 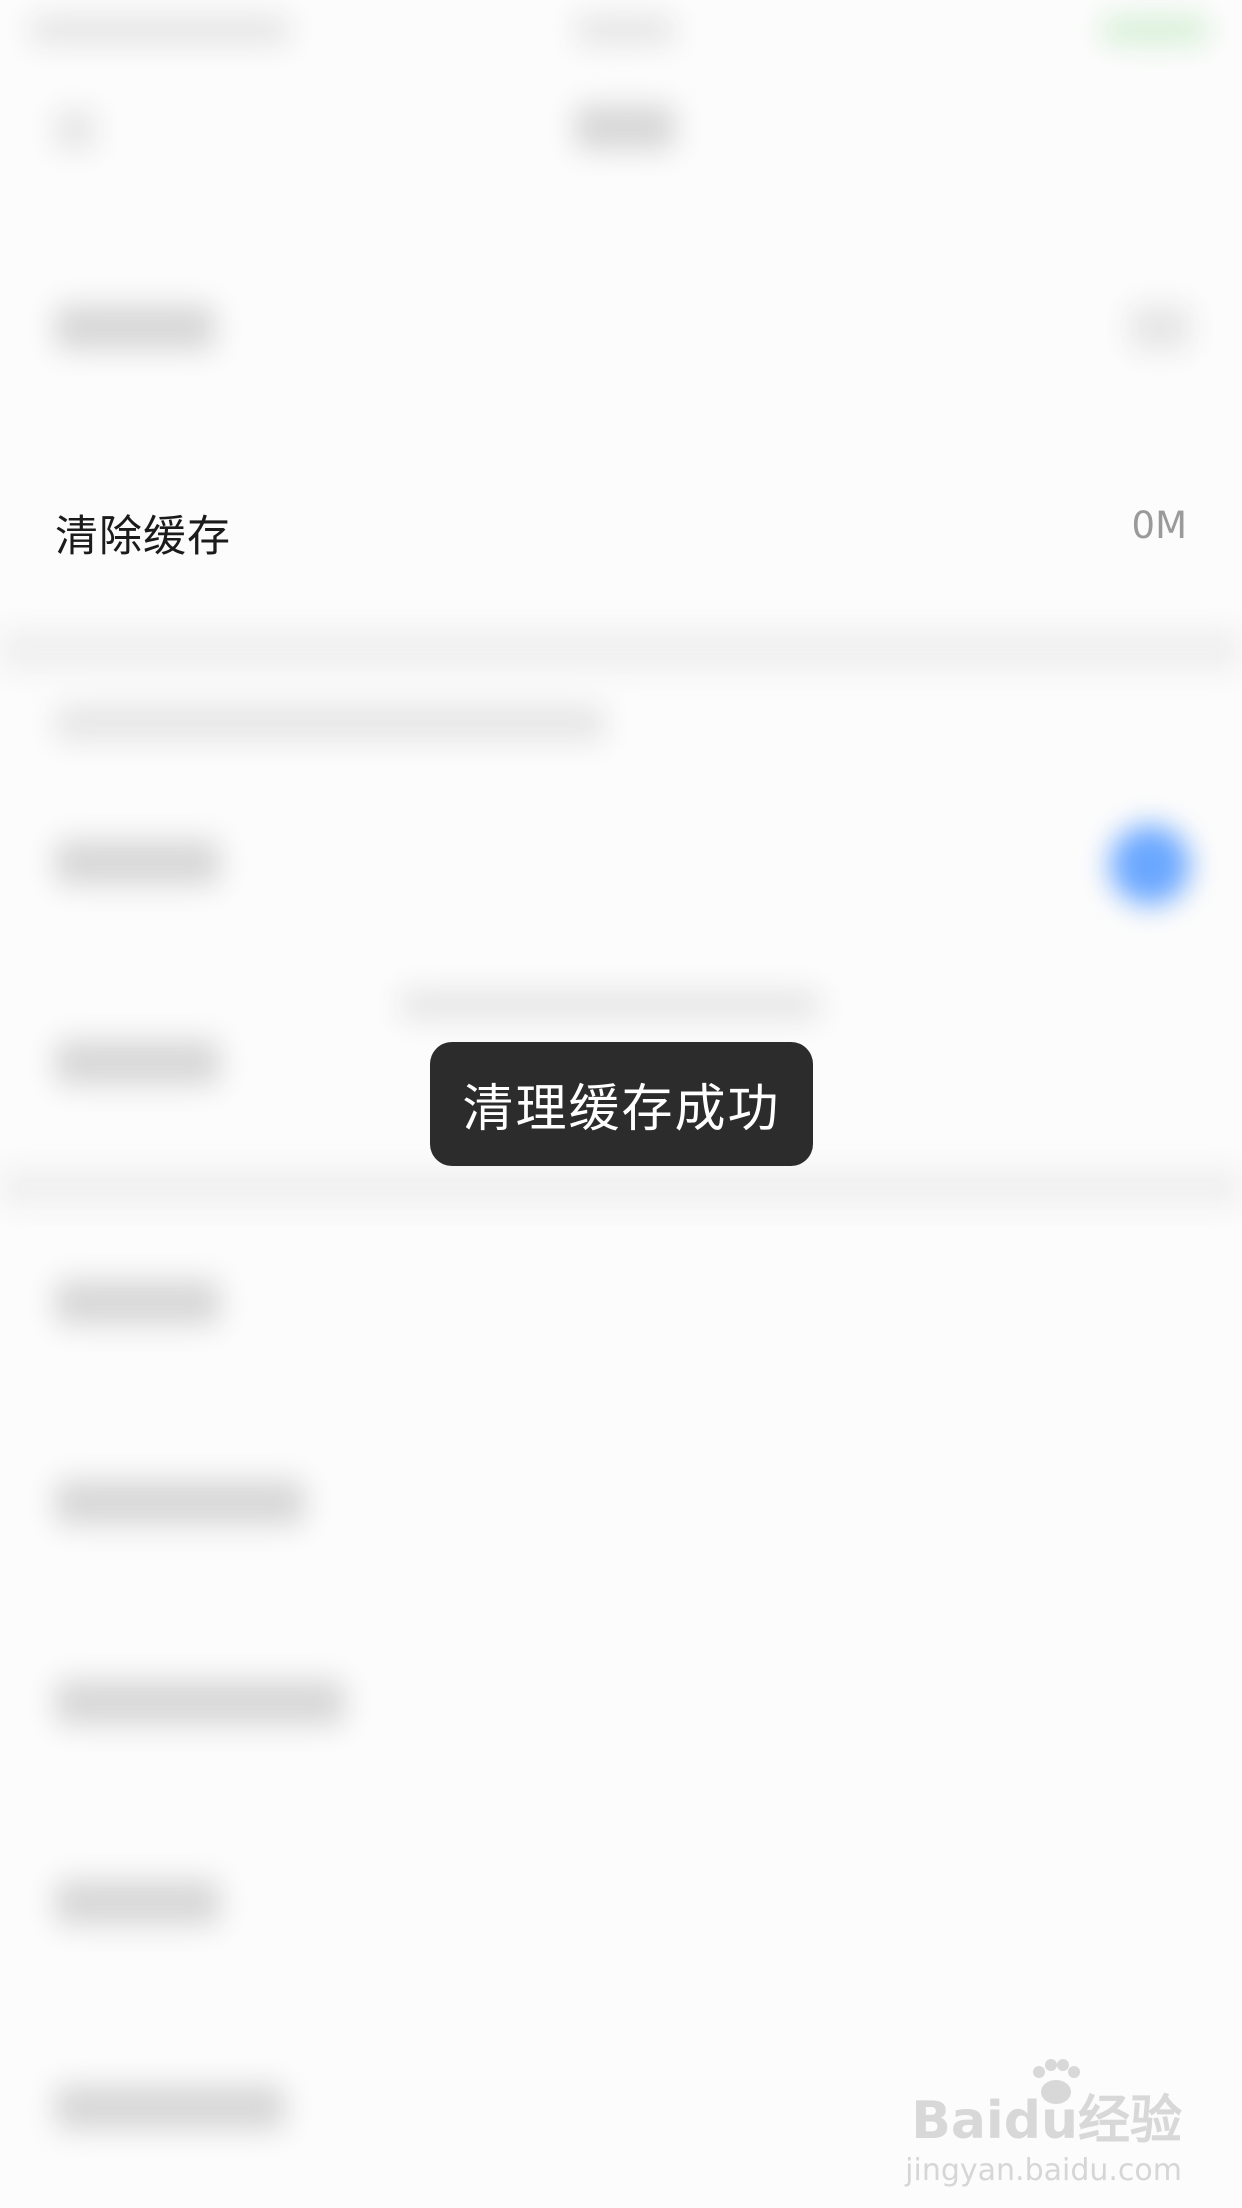 What do you see at coordinates (135, 327) in the screenshot?
I see `settings-row-1-label` at bounding box center [135, 327].